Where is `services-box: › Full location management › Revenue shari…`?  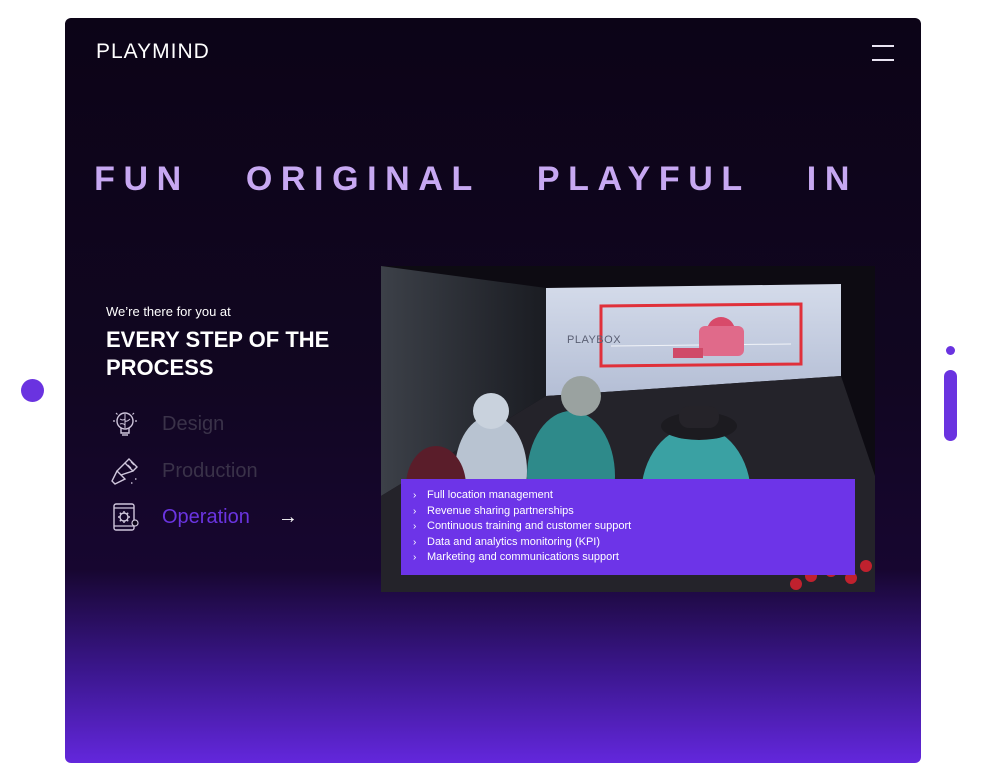 services-box: › Full location management › Revenue shari… is located at coordinates (628, 527).